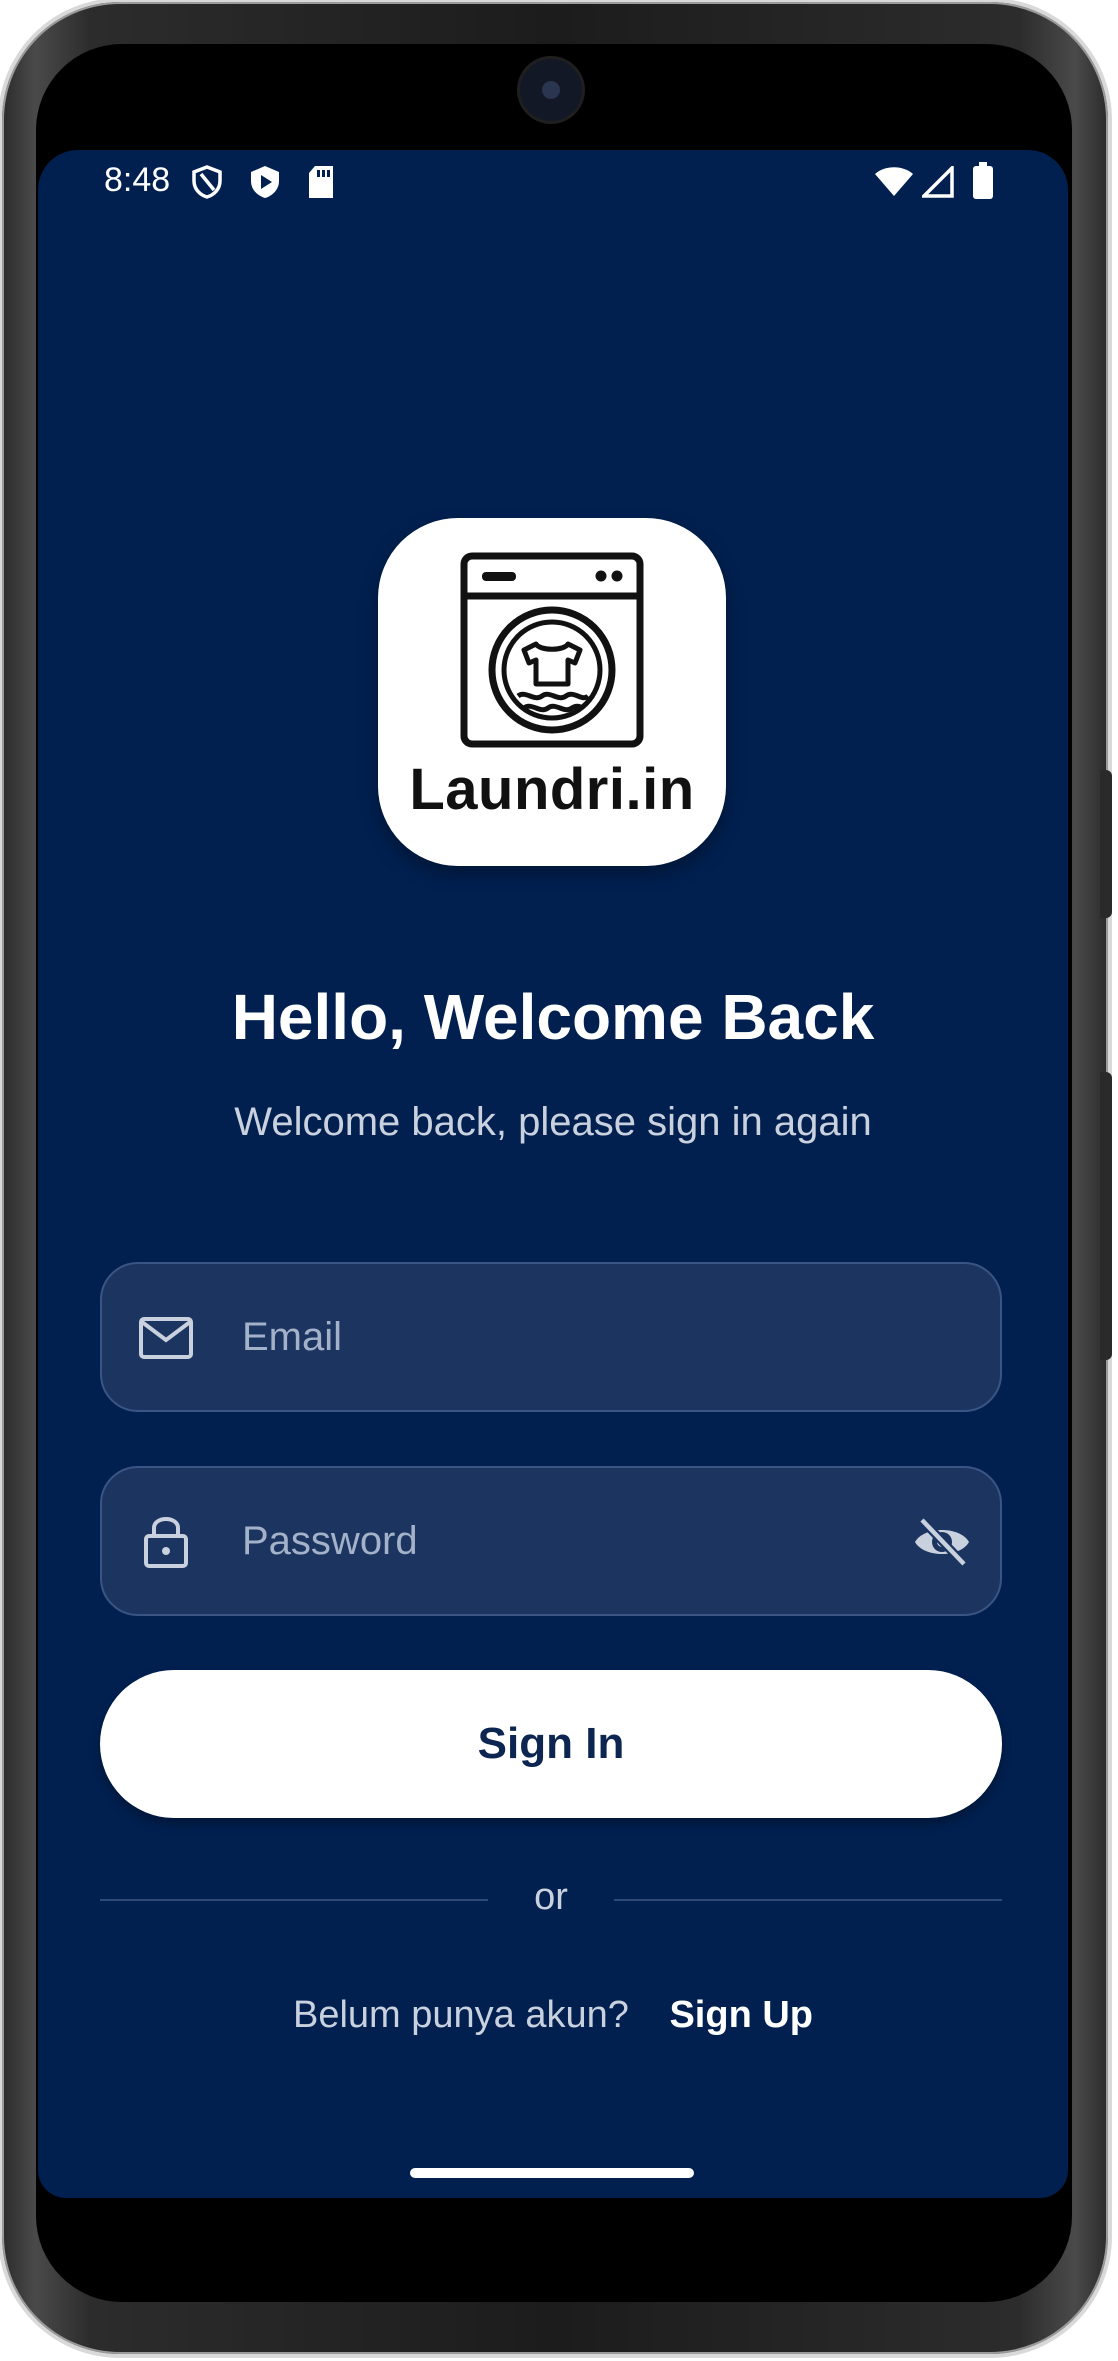 The image size is (1118, 2361). What do you see at coordinates (553, 182) in the screenshot?
I see `status-bar: 8:48` at bounding box center [553, 182].